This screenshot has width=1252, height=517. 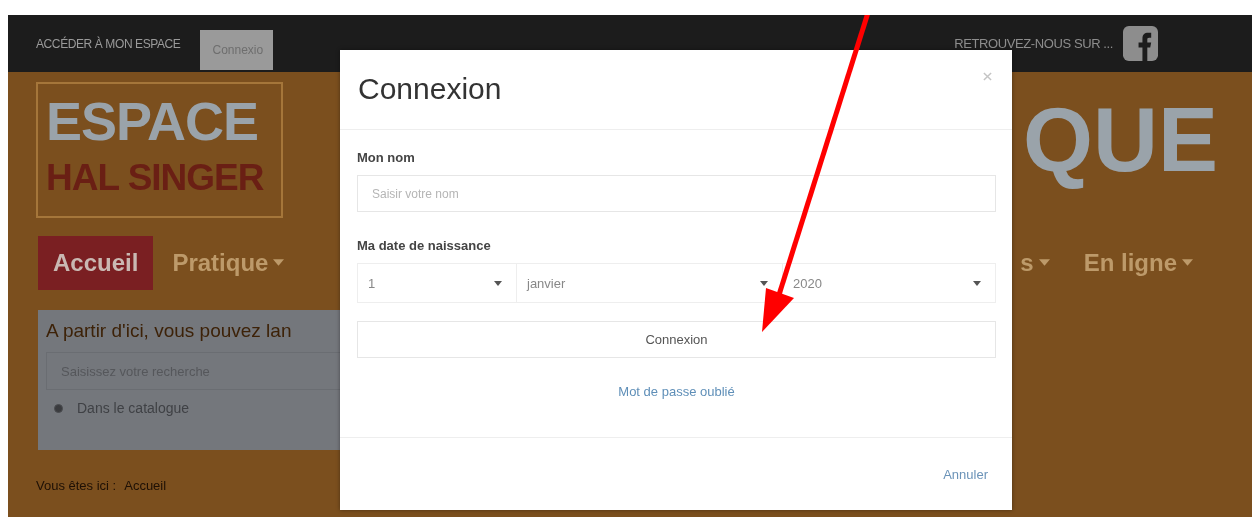 I want to click on account-label: ACCÉDER À MON ESPACE, so click(x=108, y=43).